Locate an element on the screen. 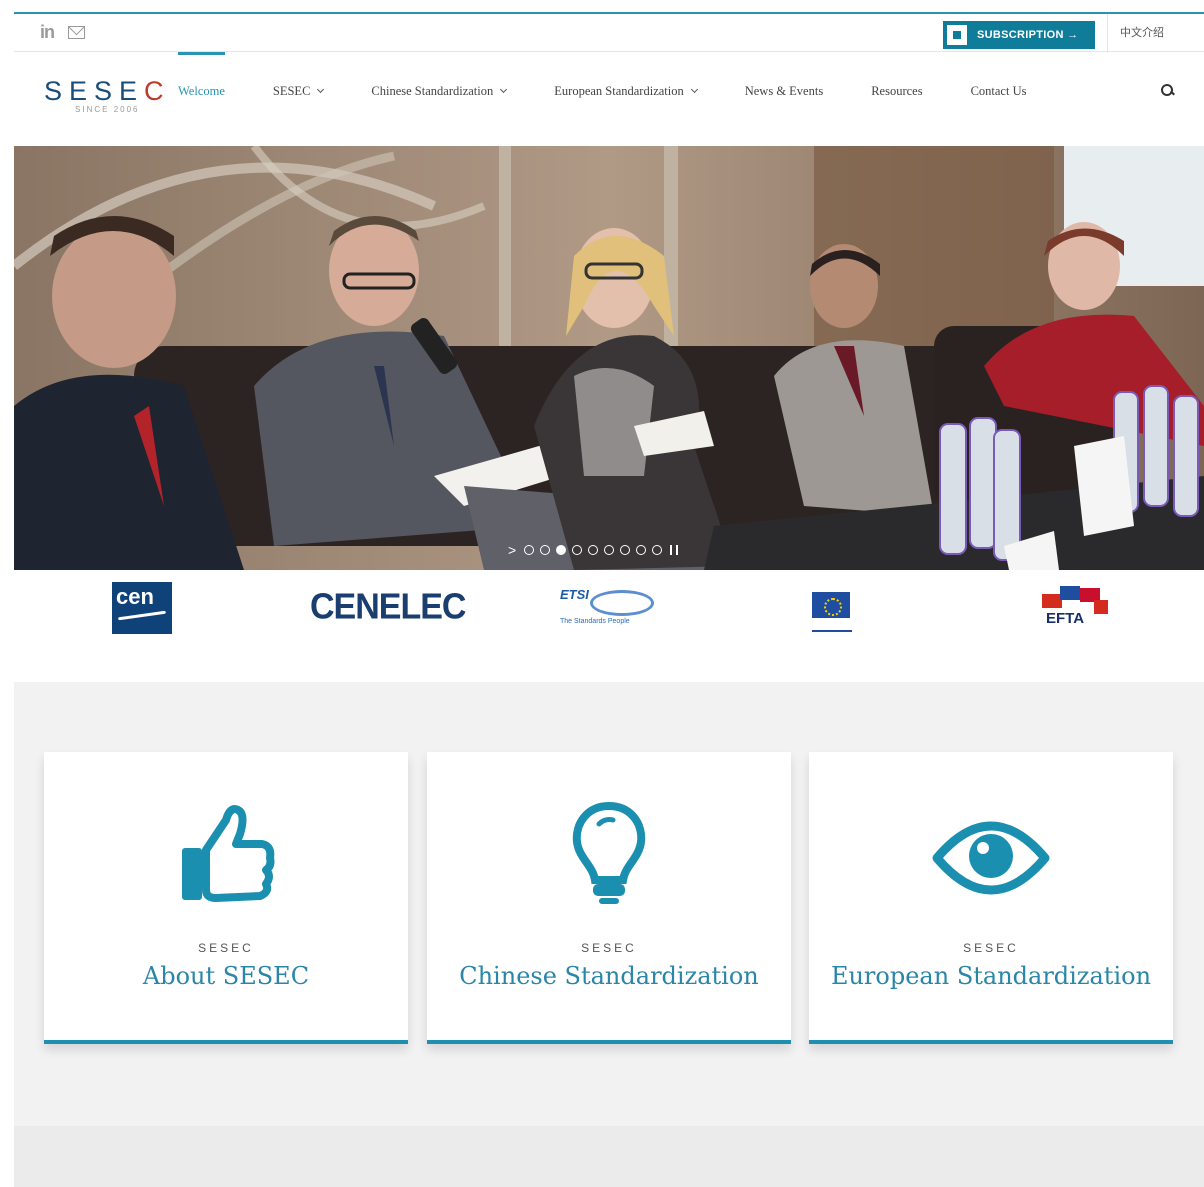  nav-label: News & Events is located at coordinates (784, 91).